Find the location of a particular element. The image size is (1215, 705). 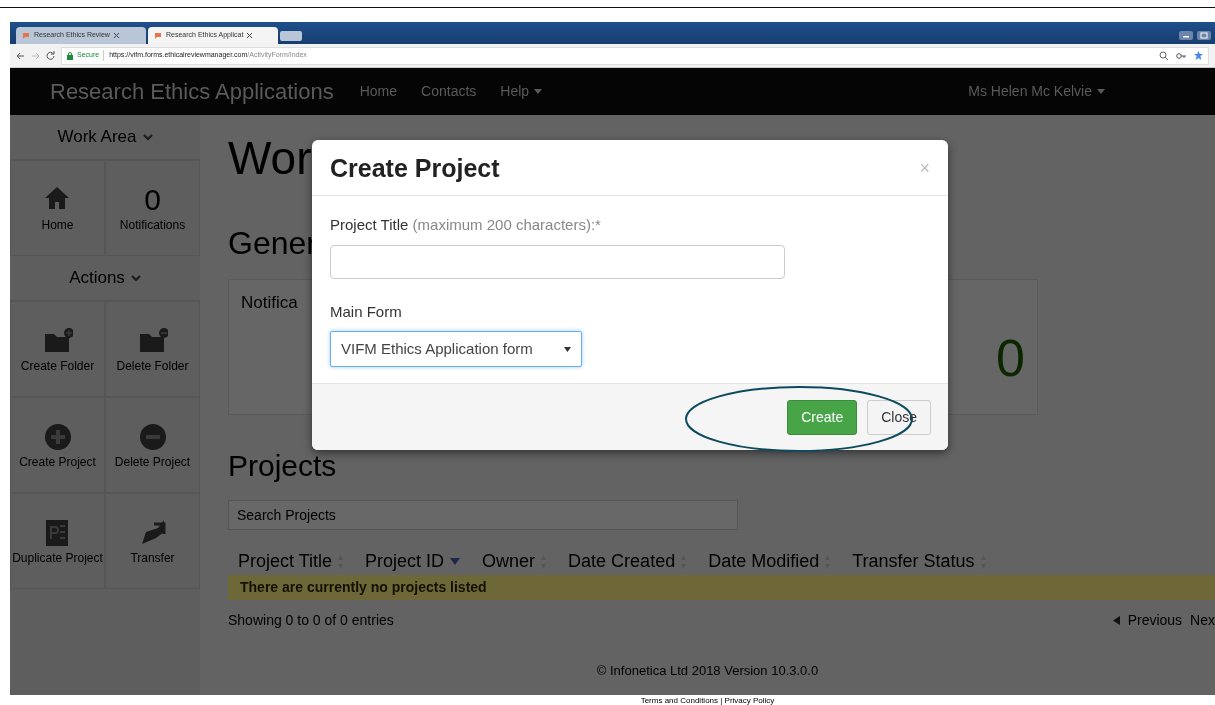

nav-link: Contacts is located at coordinates (449, 91).